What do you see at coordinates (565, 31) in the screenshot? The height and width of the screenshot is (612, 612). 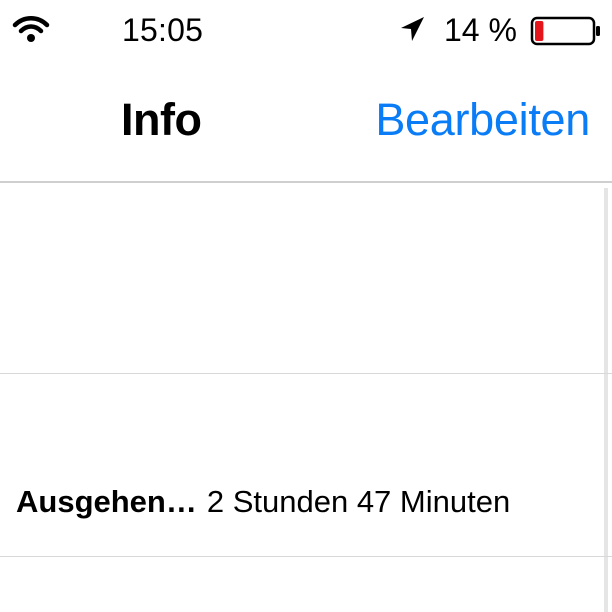 I see `battery-icon` at bounding box center [565, 31].